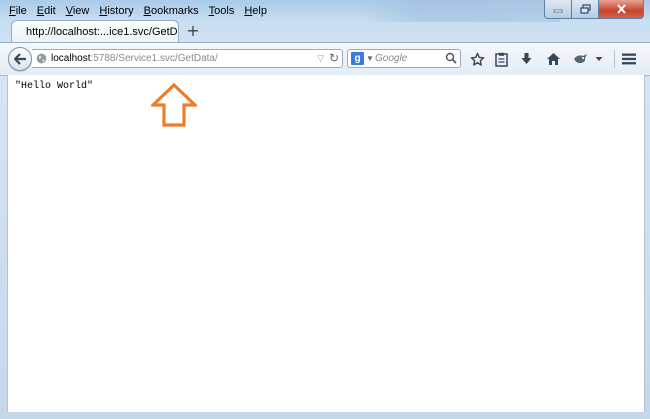 The height and width of the screenshot is (419, 650). What do you see at coordinates (193, 31) in the screenshot?
I see `new-tab-button: +` at bounding box center [193, 31].